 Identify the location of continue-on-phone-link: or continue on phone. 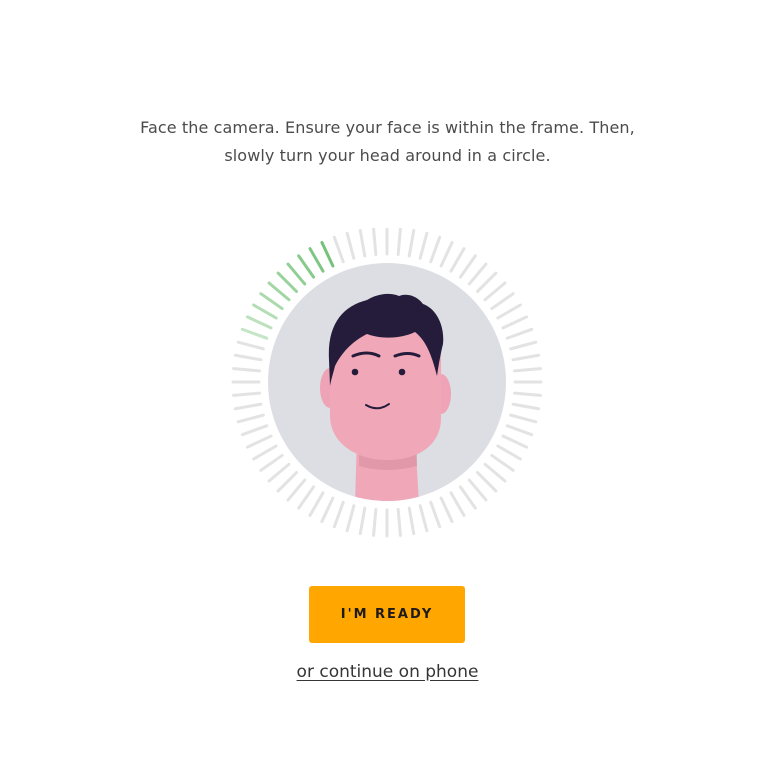
(388, 672).